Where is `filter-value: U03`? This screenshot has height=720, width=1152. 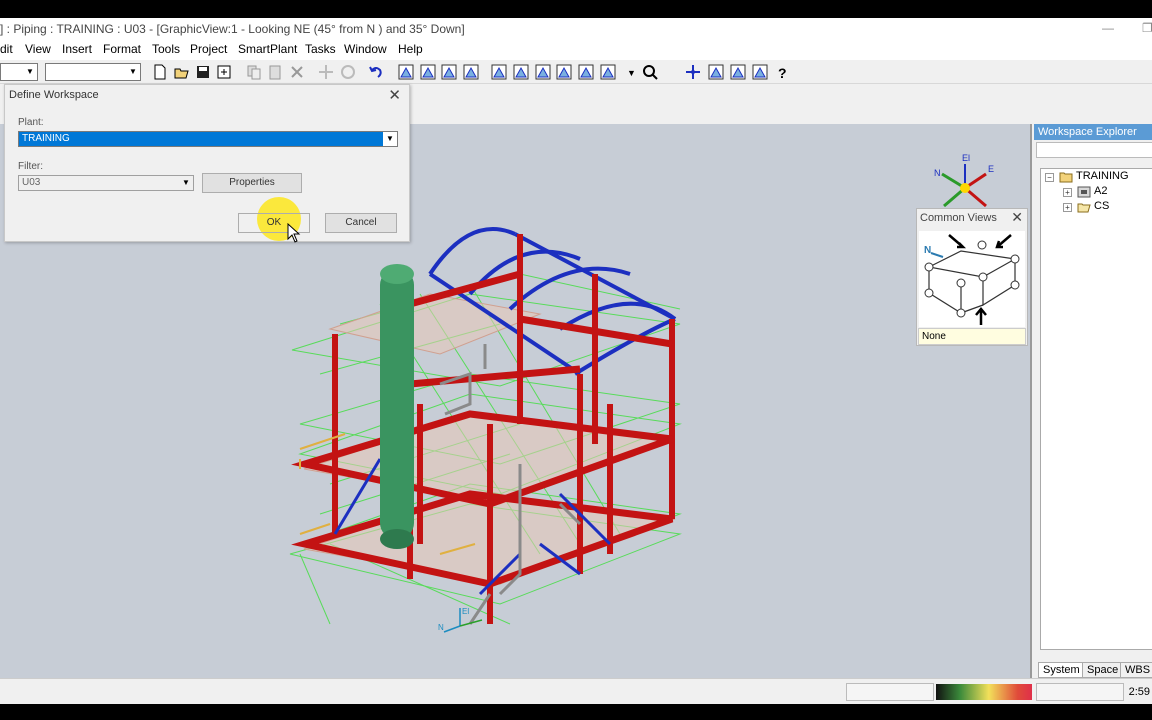 filter-value: U03 is located at coordinates (31, 182).